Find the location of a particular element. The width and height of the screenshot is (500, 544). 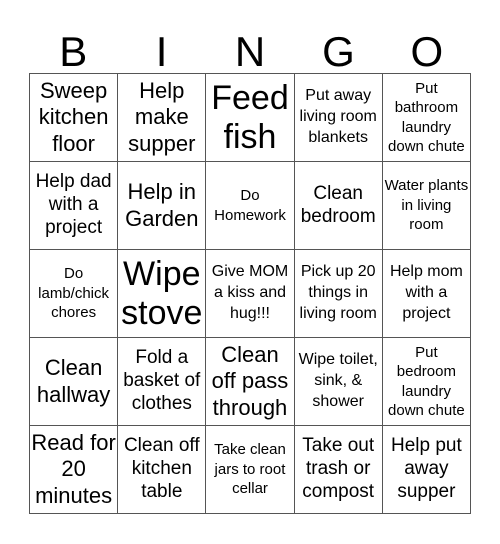

bingo-cell-o4: Put bedroom laundry down chute is located at coordinates (426, 382).